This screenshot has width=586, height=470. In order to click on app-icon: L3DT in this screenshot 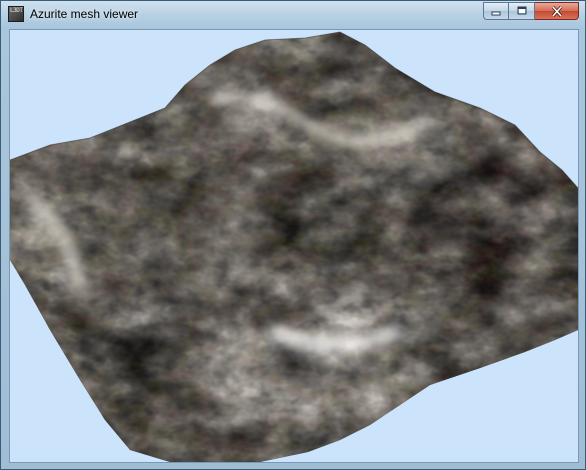, I will do `click(16, 14)`.